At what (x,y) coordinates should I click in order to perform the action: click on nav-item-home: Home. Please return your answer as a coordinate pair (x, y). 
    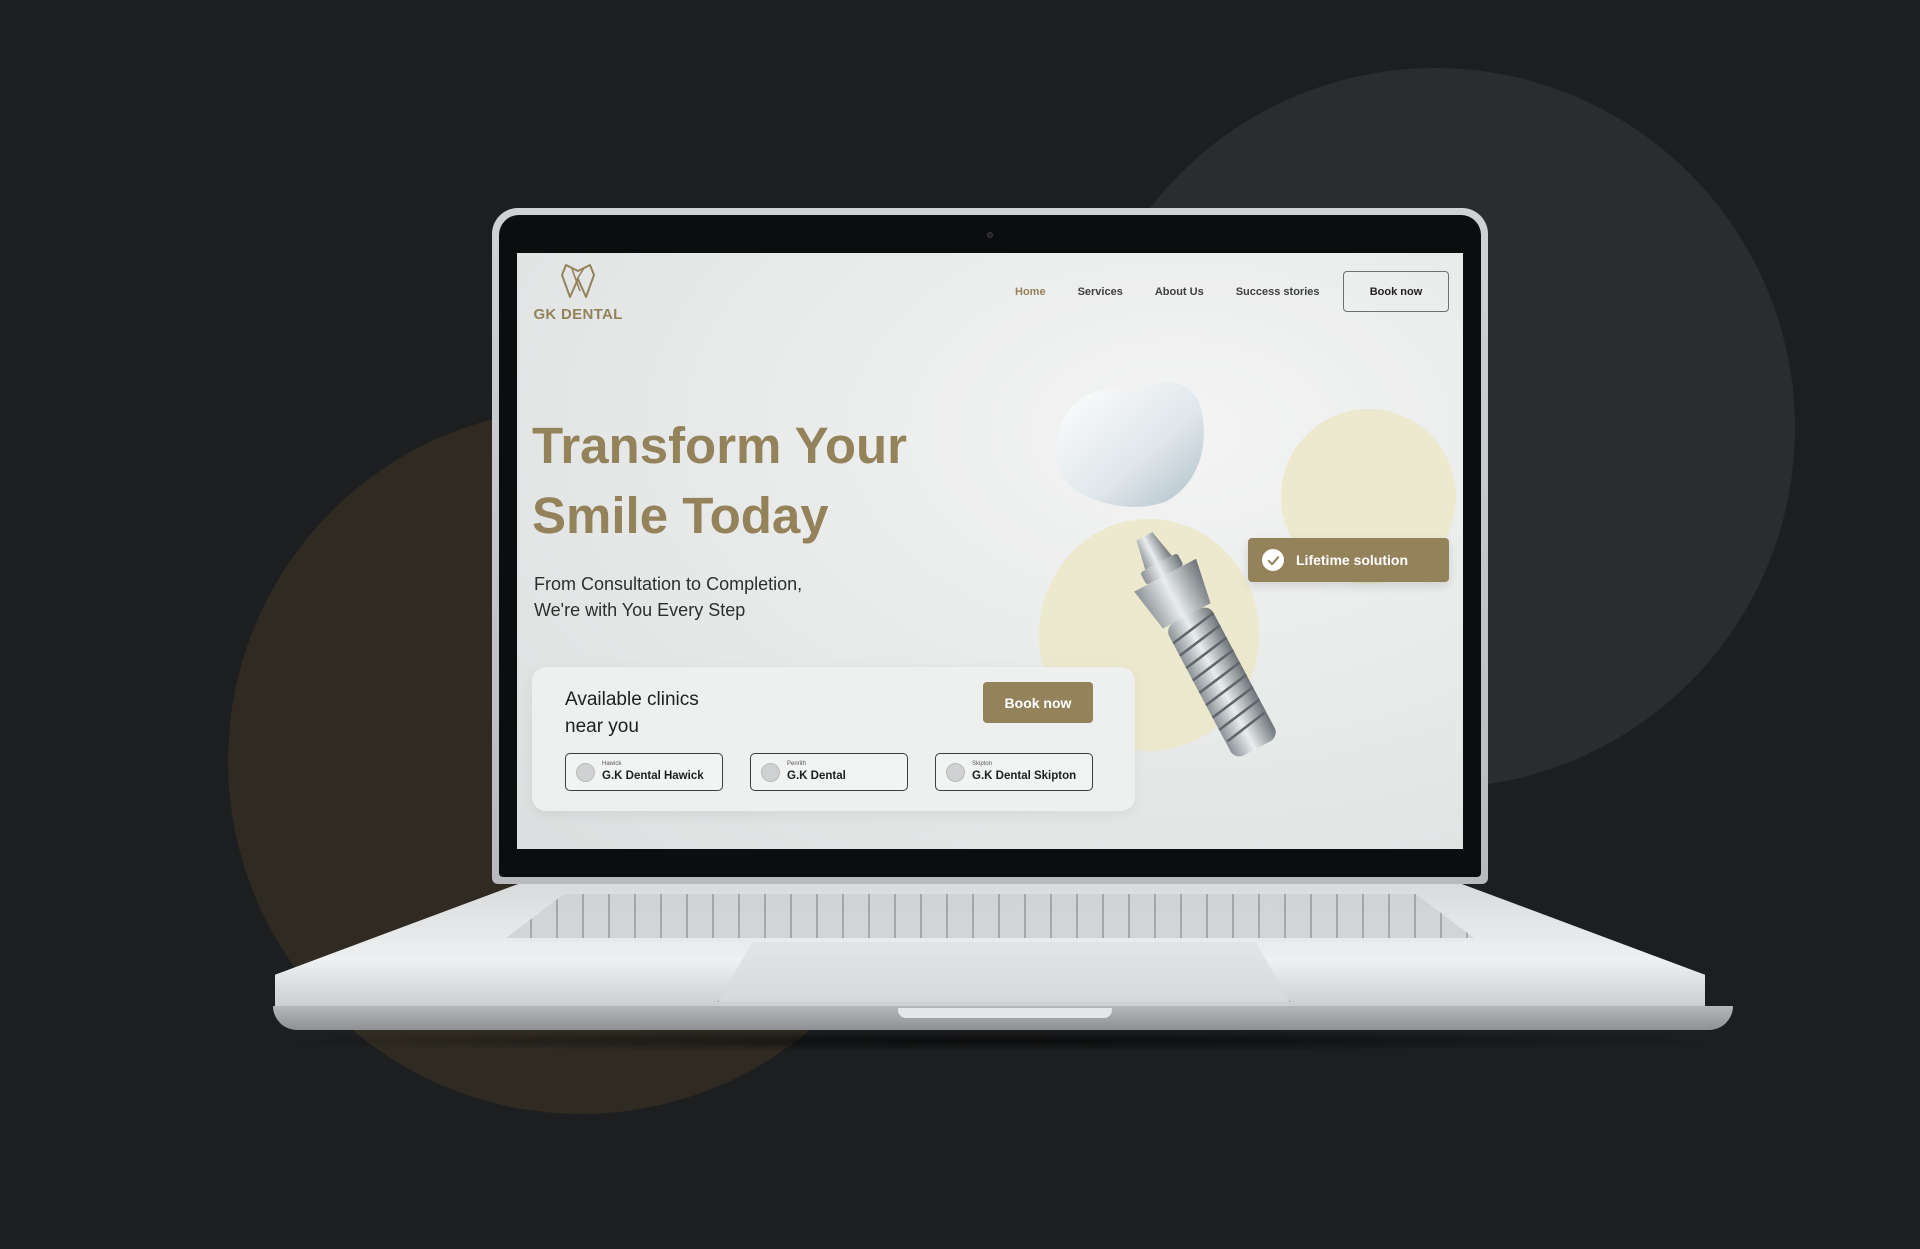
    Looking at the image, I should click on (1030, 292).